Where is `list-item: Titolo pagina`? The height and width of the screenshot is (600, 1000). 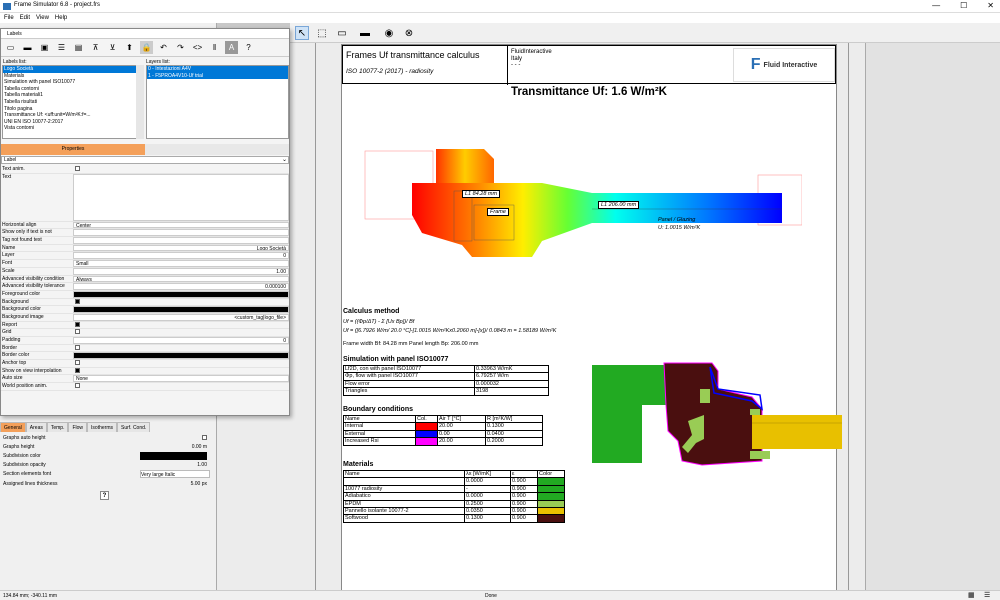 list-item: Titolo pagina is located at coordinates (73, 109).